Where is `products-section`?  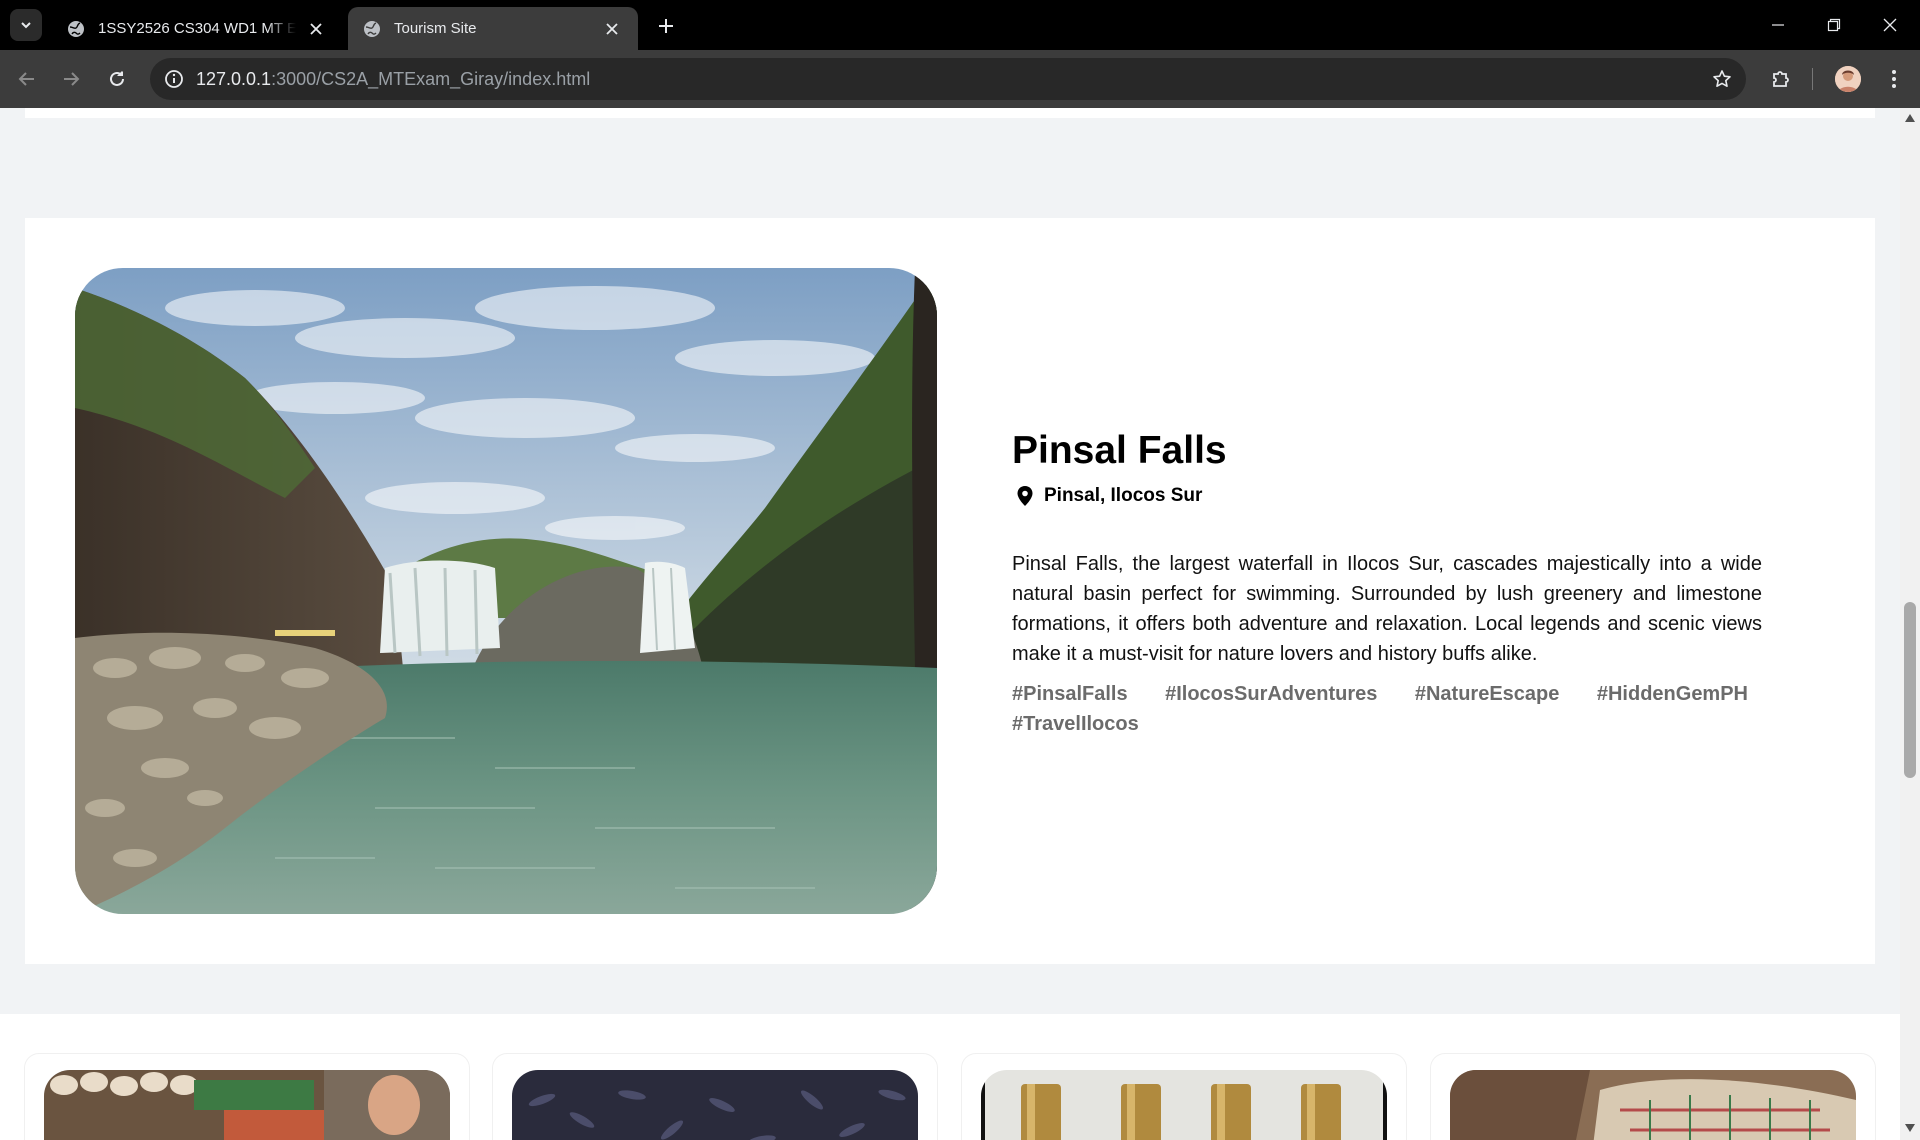
products-section is located at coordinates (950, 1077).